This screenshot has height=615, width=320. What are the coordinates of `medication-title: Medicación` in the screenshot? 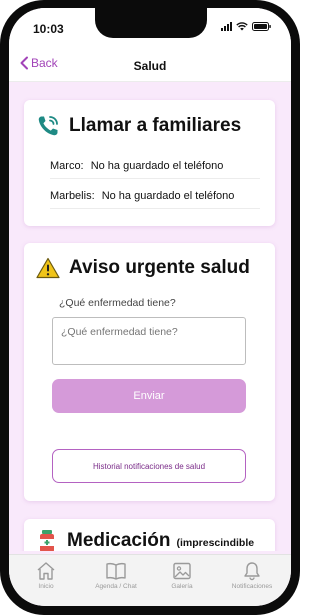 It's located at (119, 540).